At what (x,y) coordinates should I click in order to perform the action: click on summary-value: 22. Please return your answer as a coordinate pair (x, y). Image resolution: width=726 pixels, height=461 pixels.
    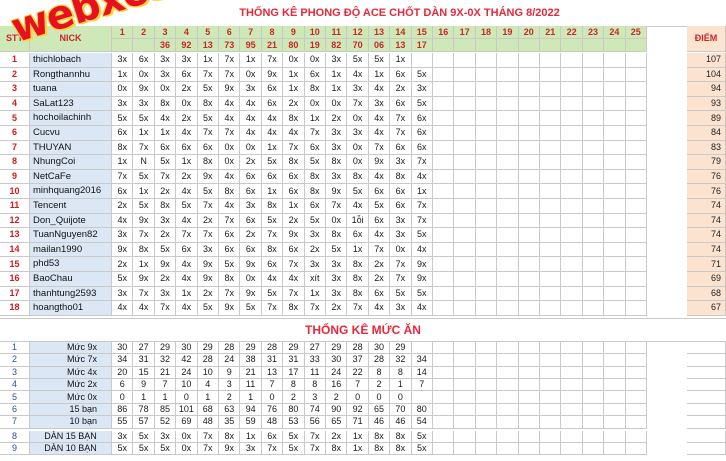
    Looking at the image, I should click on (358, 372).